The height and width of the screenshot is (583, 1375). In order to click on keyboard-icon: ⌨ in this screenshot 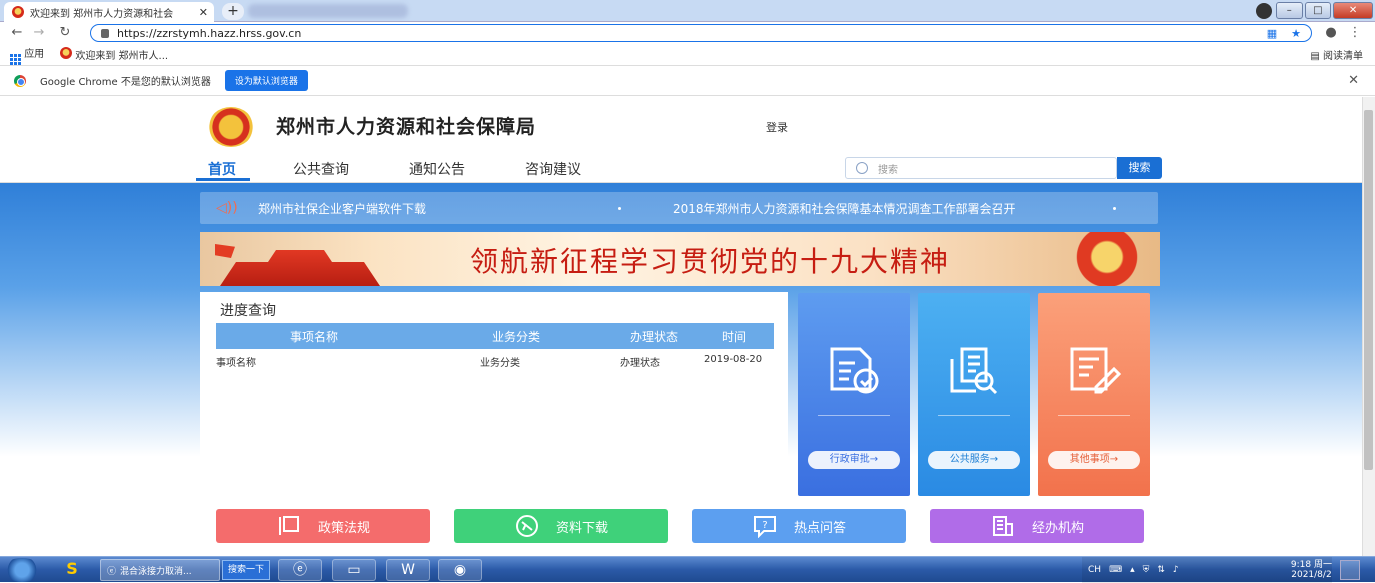, I will do `click(1115, 570)`.